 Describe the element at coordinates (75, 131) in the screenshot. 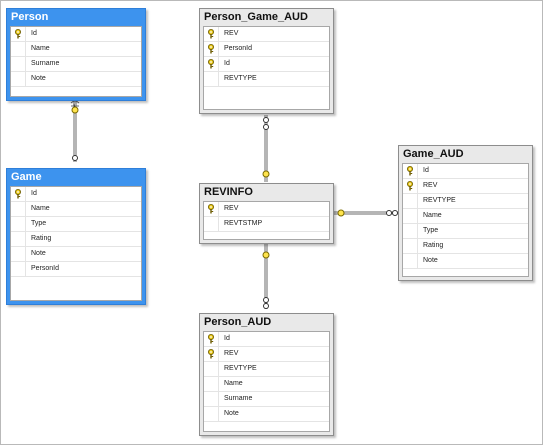

I see `relationship-person-game` at that location.